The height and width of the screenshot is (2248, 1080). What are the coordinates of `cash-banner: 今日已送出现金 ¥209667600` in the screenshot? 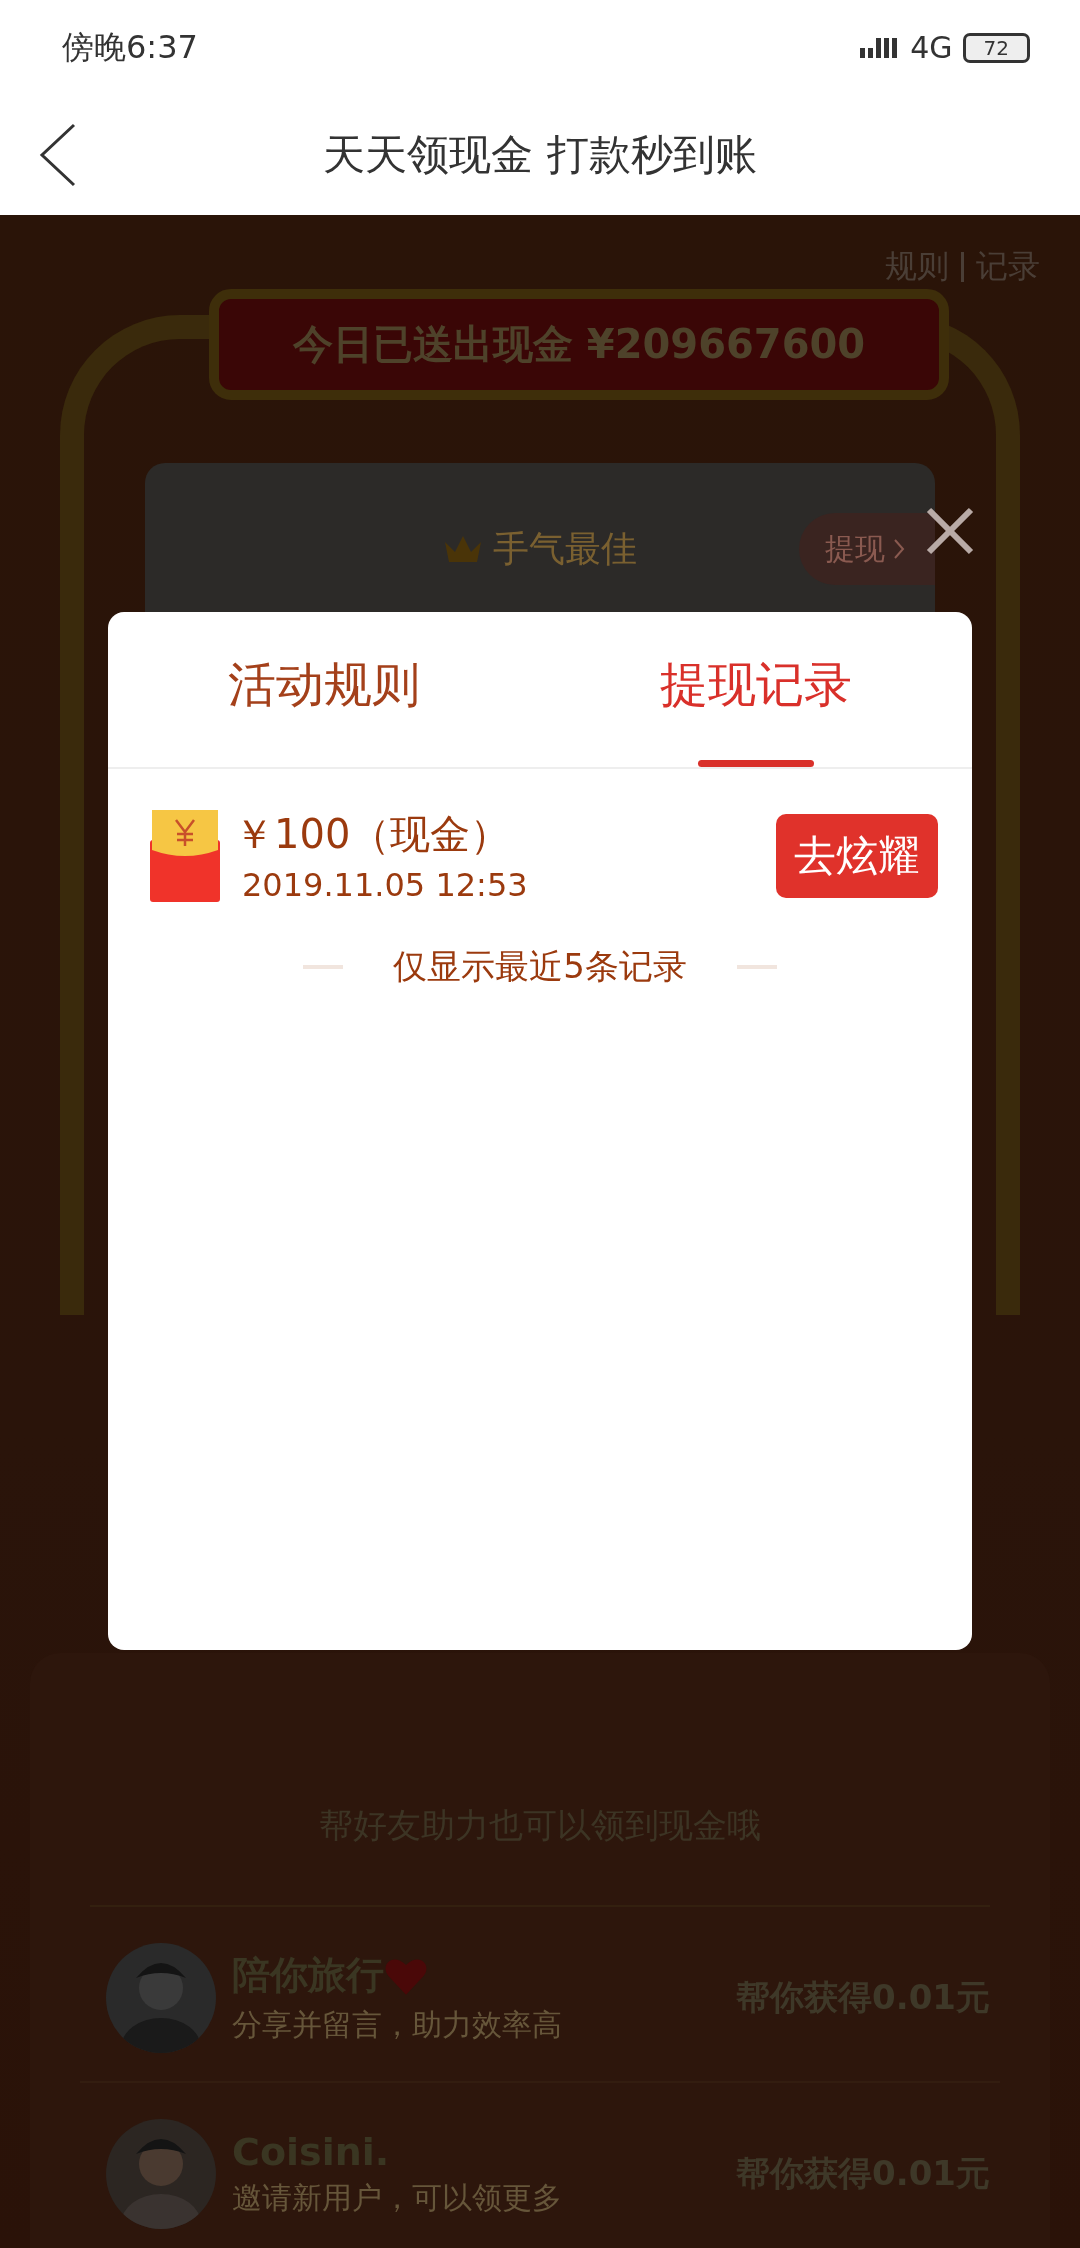 It's located at (579, 344).